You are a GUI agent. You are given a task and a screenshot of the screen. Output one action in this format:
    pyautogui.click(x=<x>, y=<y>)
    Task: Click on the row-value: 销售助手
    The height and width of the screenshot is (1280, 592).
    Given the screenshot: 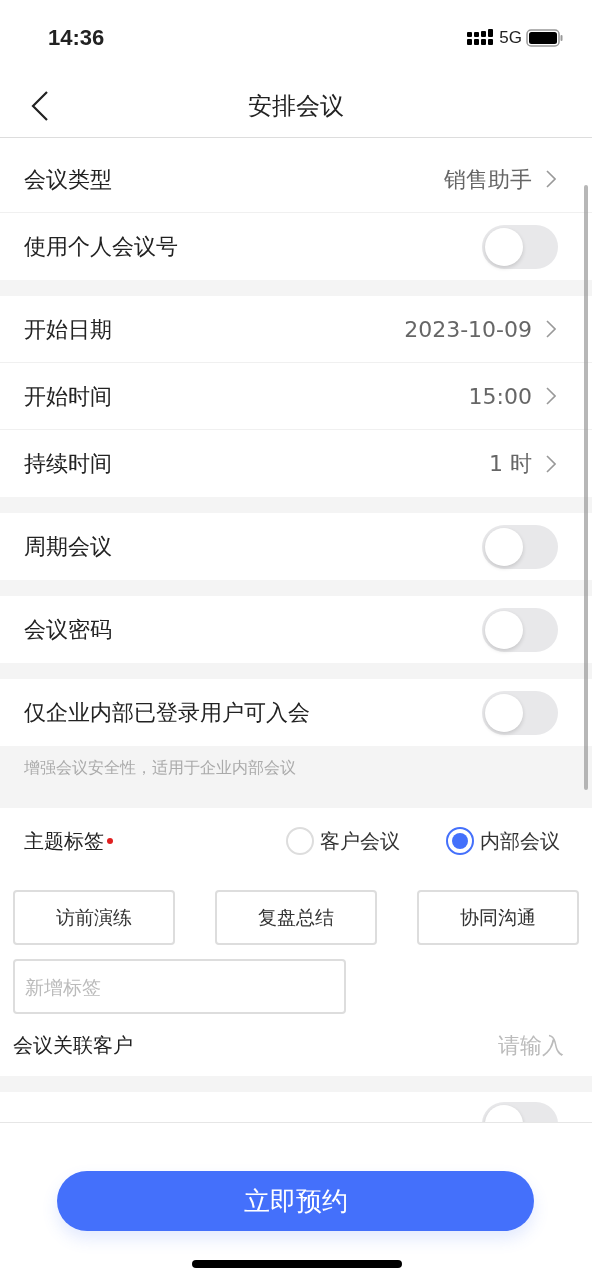 What is the action you would take?
    pyautogui.click(x=488, y=179)
    